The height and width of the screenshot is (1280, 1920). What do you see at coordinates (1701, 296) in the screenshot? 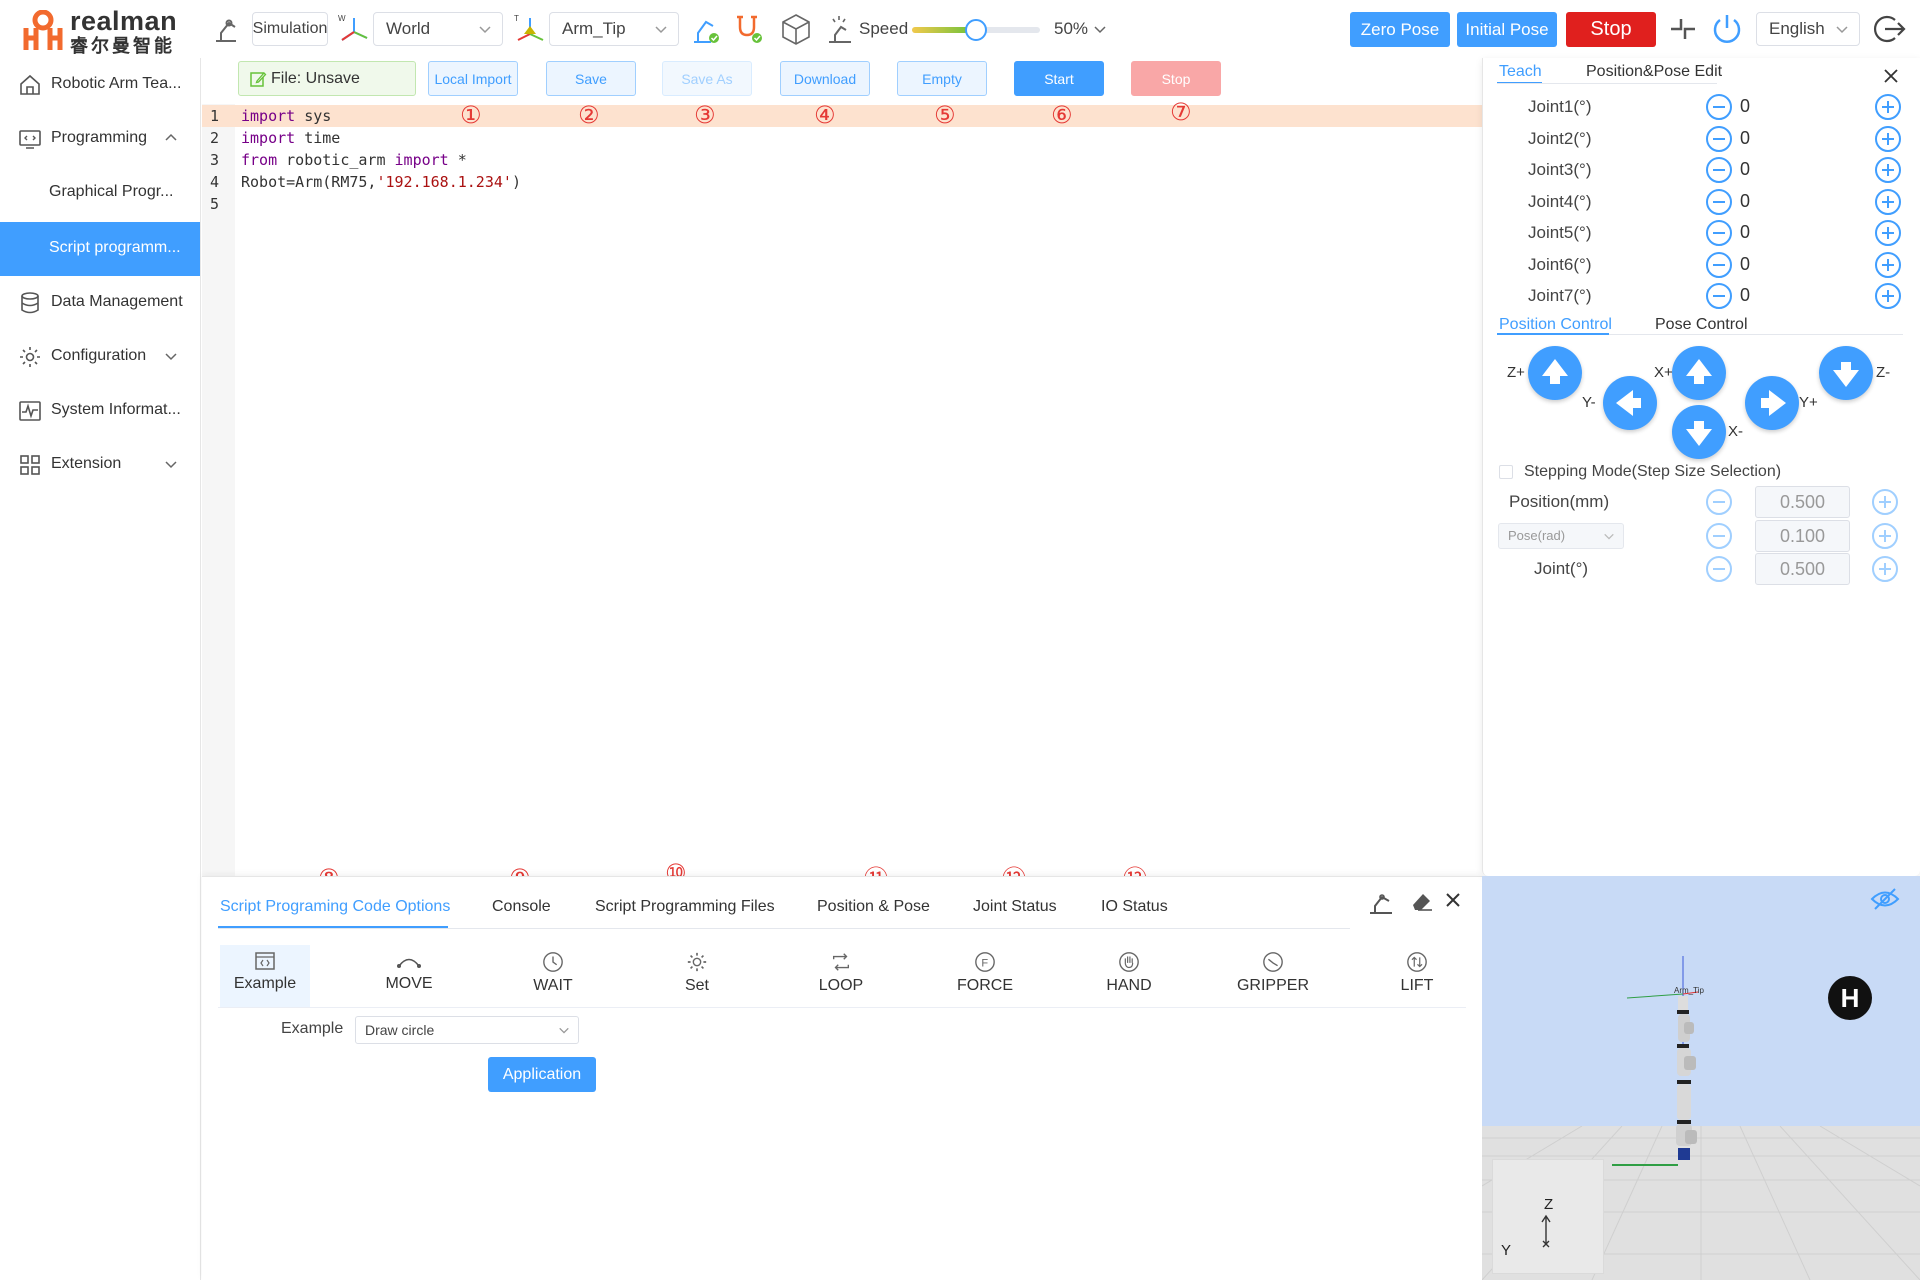
I see `joint-row: Joint7(°) 0` at bounding box center [1701, 296].